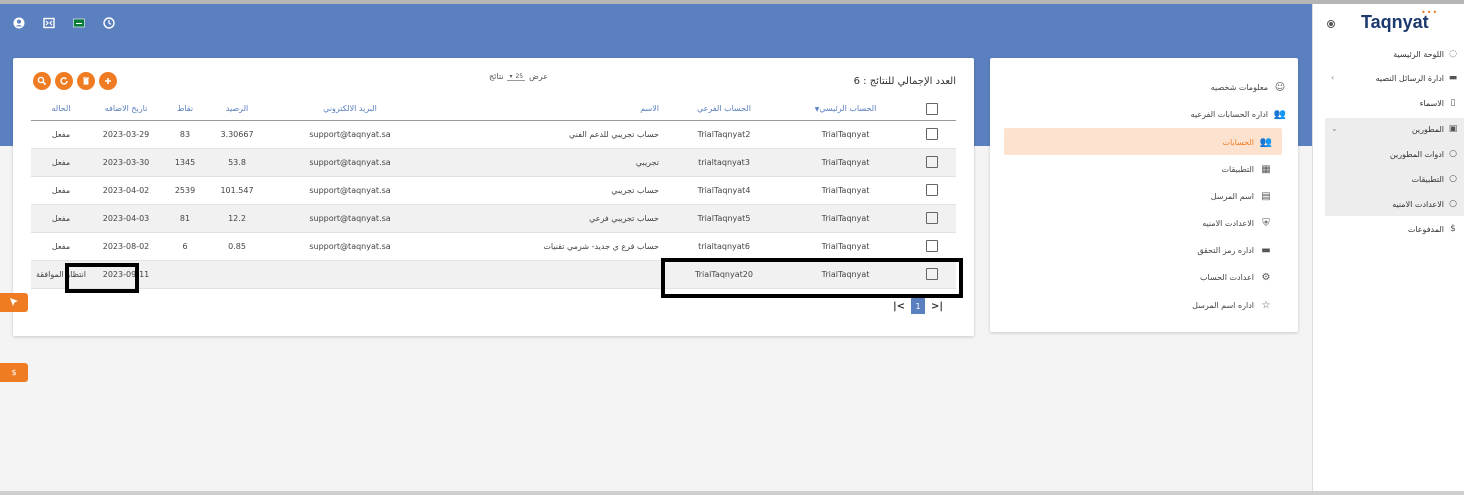 Image resolution: width=1464 pixels, height=495 pixels. Describe the element at coordinates (1453, 54) in the screenshot. I see `palette-icon: ◌` at that location.